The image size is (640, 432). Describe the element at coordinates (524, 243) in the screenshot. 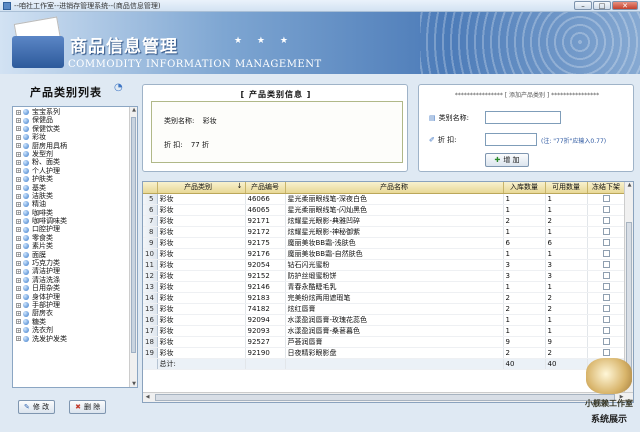

I see `cell-in-qty: 6` at that location.